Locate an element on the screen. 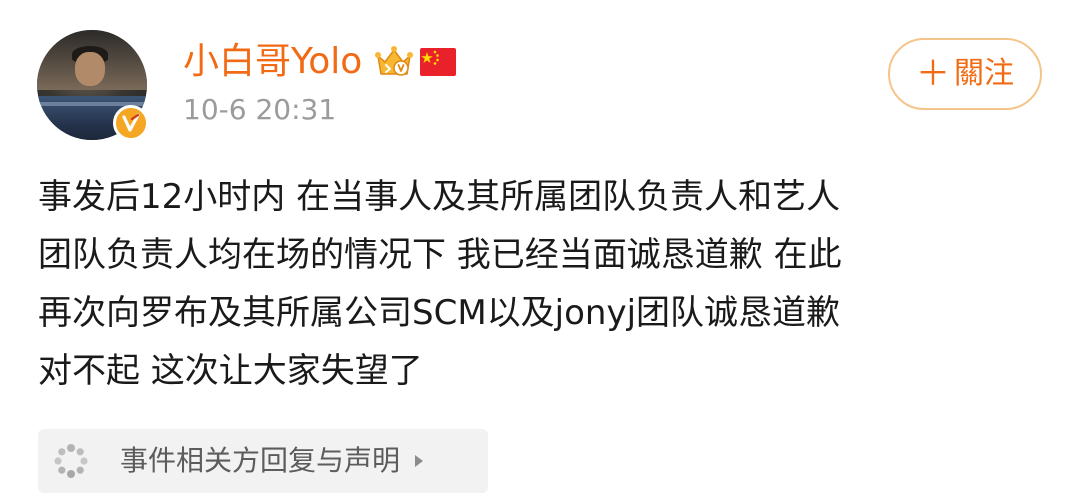 This screenshot has height=503, width=1080. topic-card: 事件相关方回复与声明 is located at coordinates (263, 461).